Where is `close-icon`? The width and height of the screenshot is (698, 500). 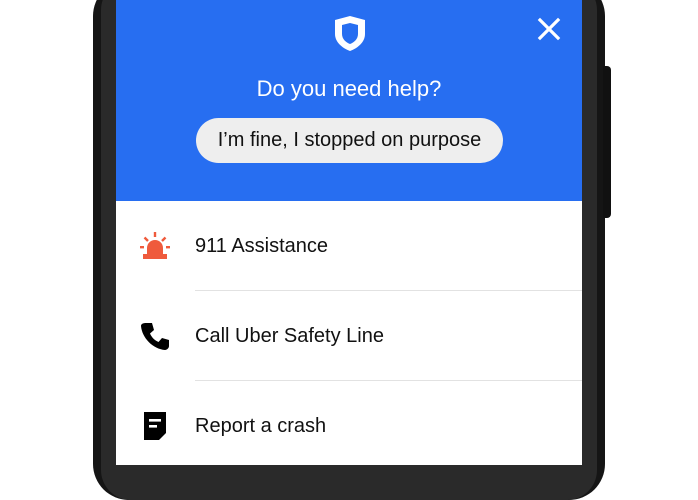
close-icon is located at coordinates (549, 29).